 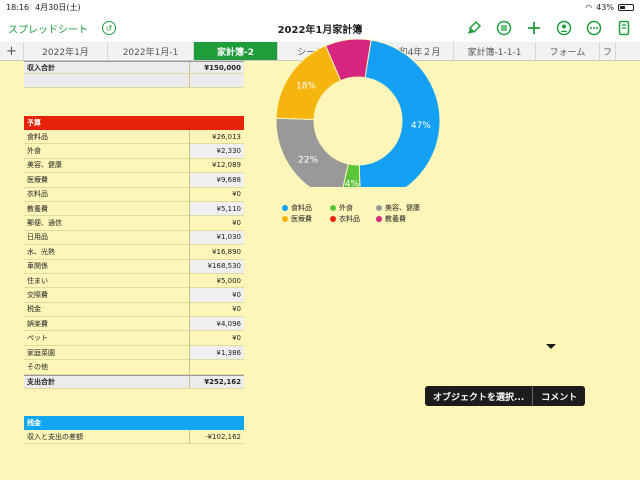 What do you see at coordinates (107, 237) in the screenshot?
I see `budget-item-label: 日用品` at bounding box center [107, 237].